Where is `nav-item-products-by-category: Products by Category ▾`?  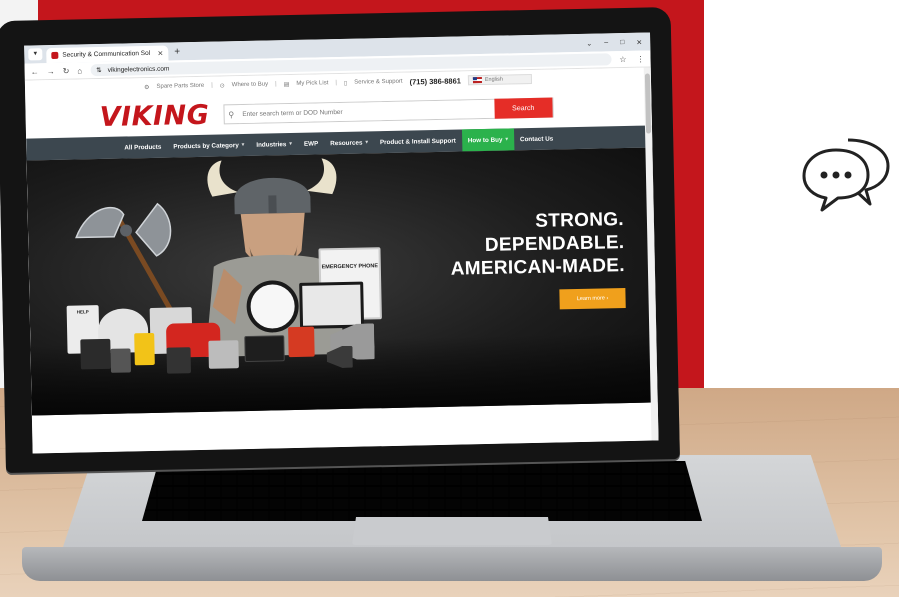 nav-item-products-by-category: Products by Category ▾ is located at coordinates (208, 146).